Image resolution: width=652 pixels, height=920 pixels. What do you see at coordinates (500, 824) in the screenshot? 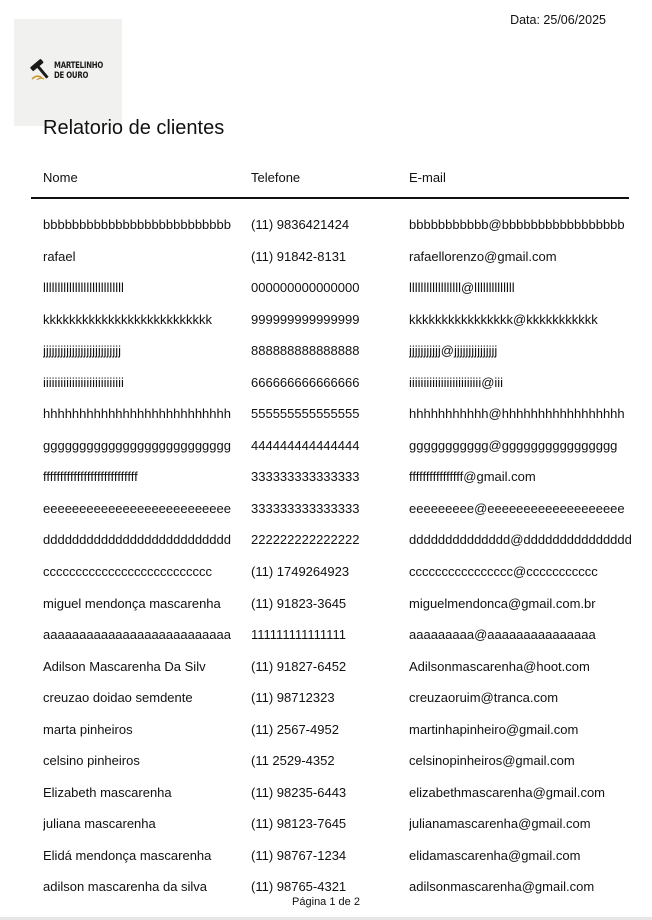
I see `cell-email: julianamascarenha@gmail.com` at bounding box center [500, 824].